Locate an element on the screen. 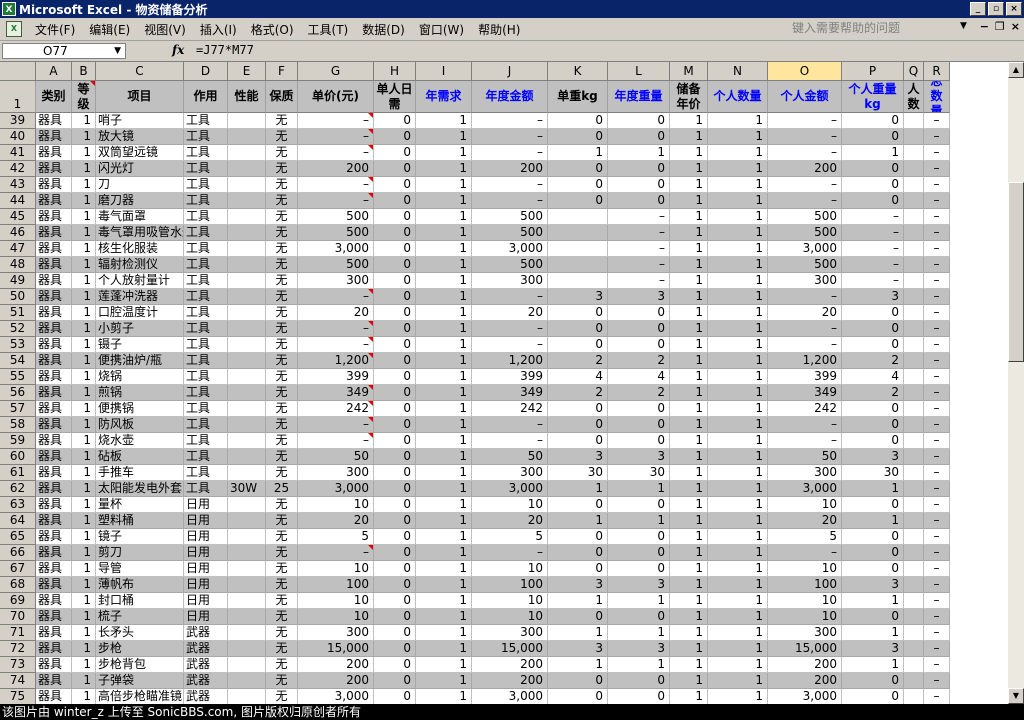  column-header: E is located at coordinates (247, 71).